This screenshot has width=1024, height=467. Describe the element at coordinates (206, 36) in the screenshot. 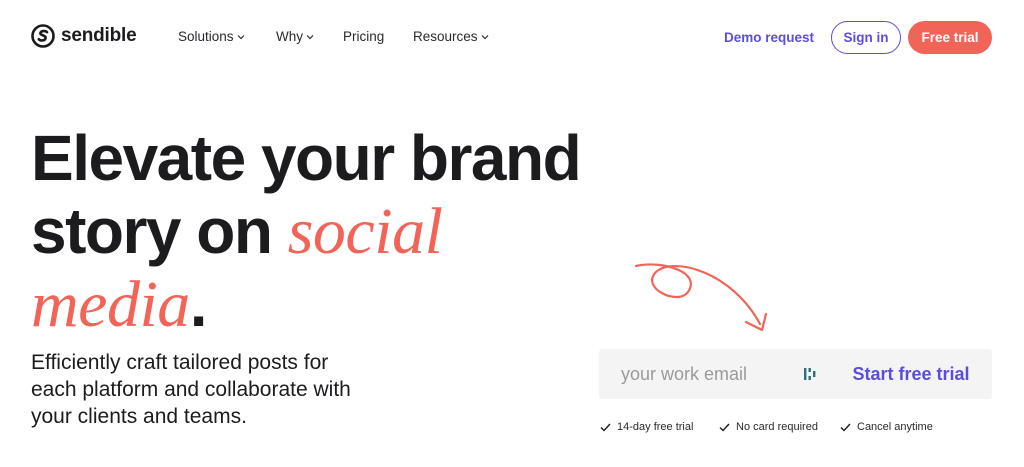

I see `nav-item-label: Solutions` at that location.